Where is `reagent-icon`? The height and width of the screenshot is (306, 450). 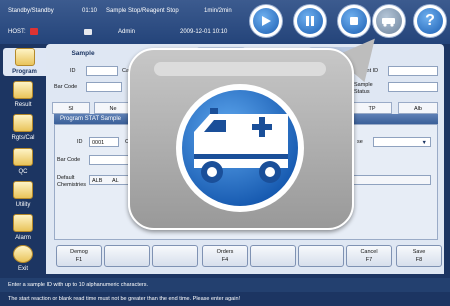 reagent-icon is located at coordinates (23, 123).